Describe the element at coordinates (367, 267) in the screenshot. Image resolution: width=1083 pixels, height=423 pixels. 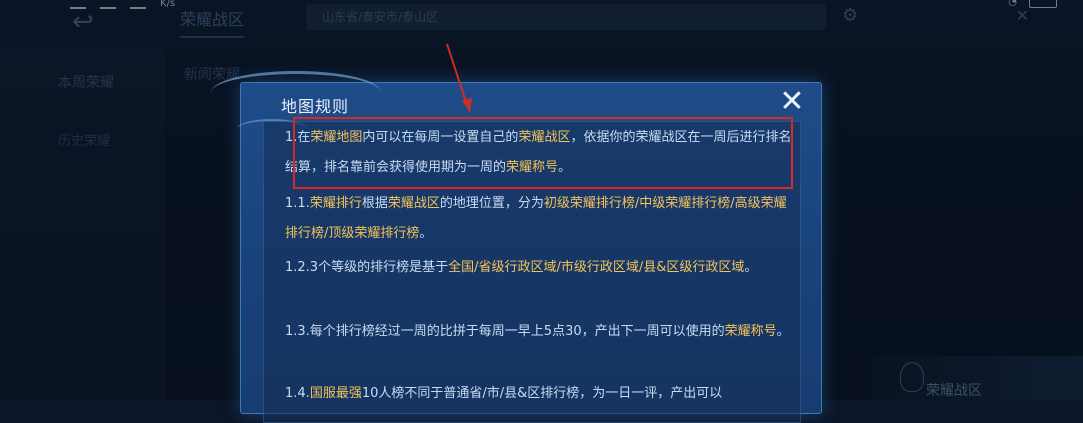
I see `rule-text: 1.2.3个等级的排行榜是基于` at that location.